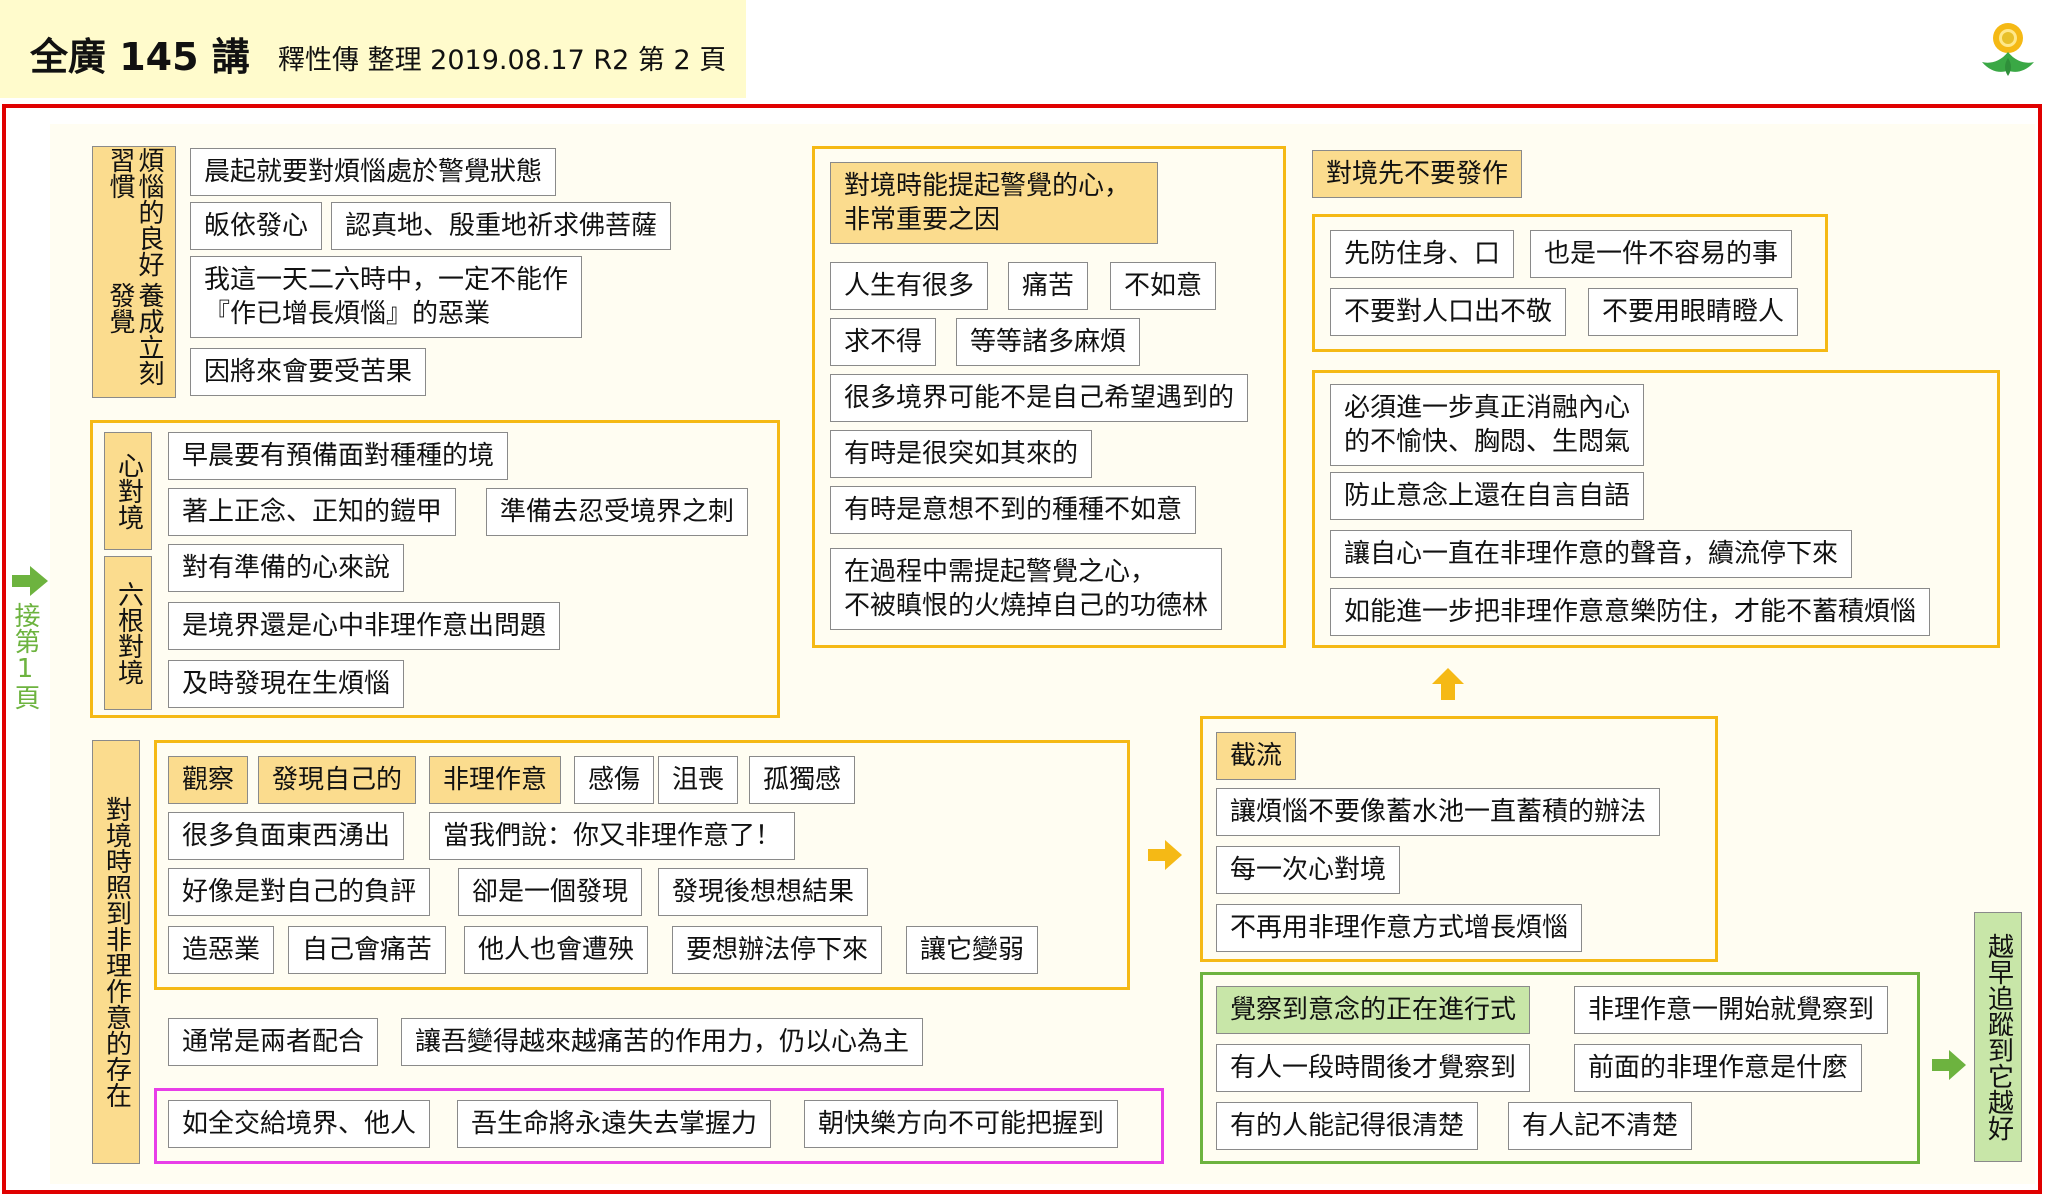 This screenshot has width=2048, height=1200. I want to click on six-roots-label: 六根對境, so click(128, 633).